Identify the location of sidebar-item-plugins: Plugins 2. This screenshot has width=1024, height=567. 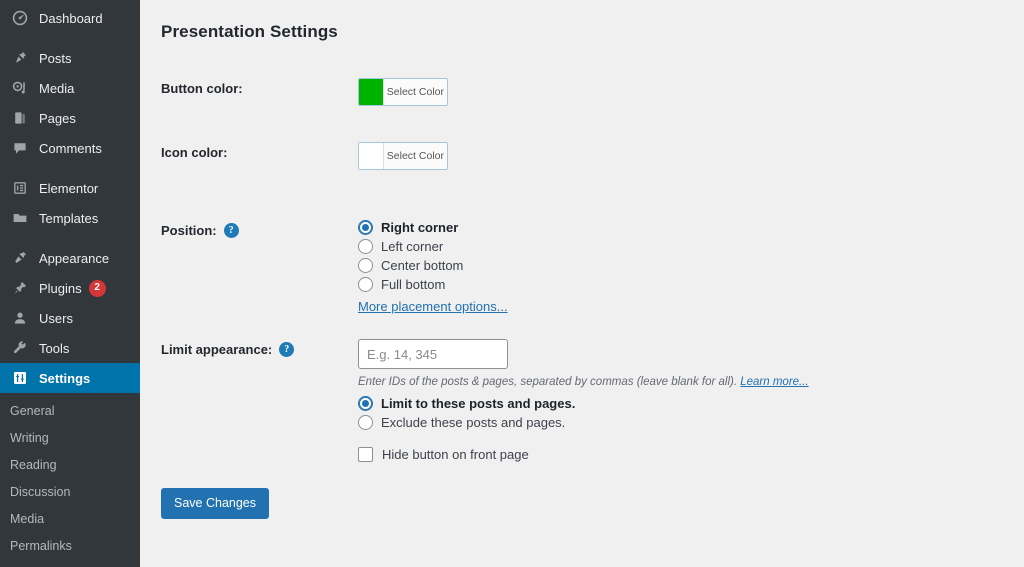
(70, 288).